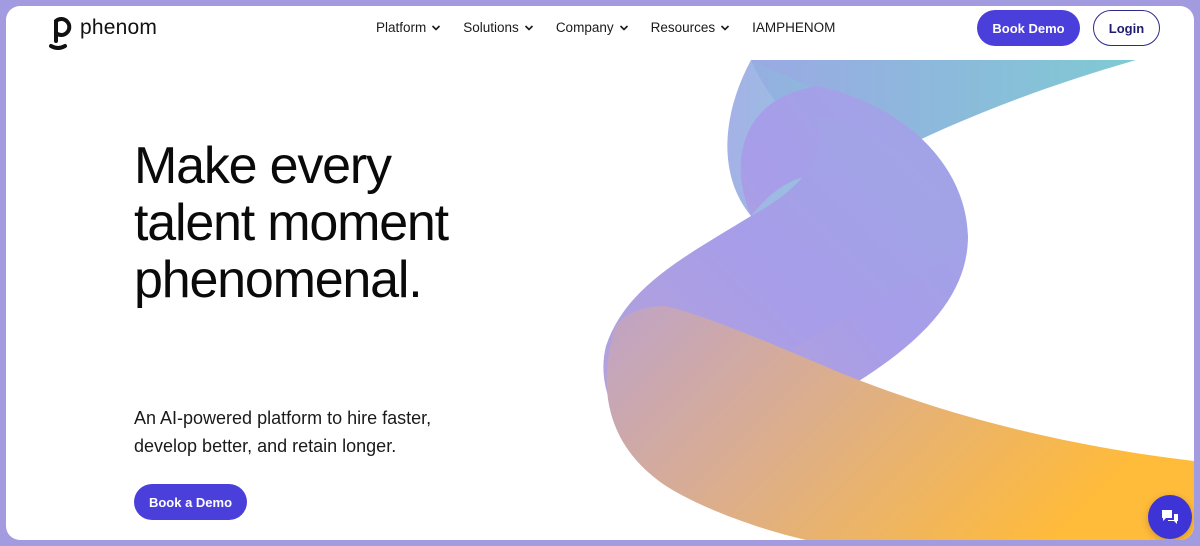  Describe the element at coordinates (491, 27) in the screenshot. I see `nav-item-label: Solutions` at that location.